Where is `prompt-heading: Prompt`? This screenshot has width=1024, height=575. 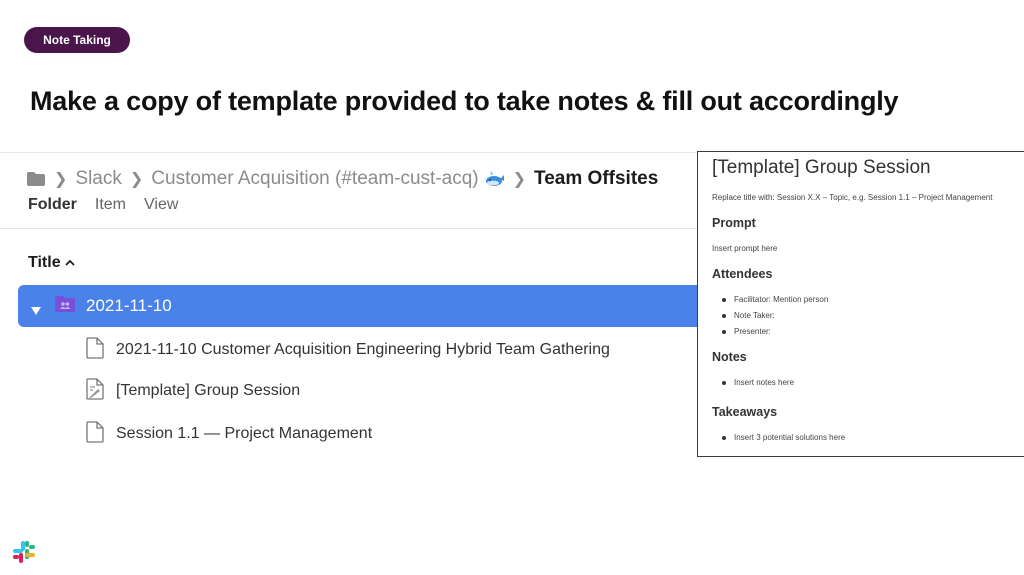
prompt-heading: Prompt is located at coordinates (734, 223).